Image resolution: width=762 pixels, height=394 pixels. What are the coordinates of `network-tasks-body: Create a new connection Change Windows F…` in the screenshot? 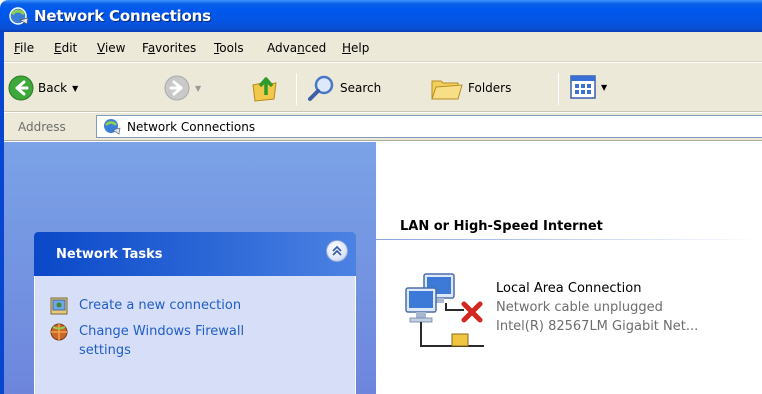 It's located at (195, 335).